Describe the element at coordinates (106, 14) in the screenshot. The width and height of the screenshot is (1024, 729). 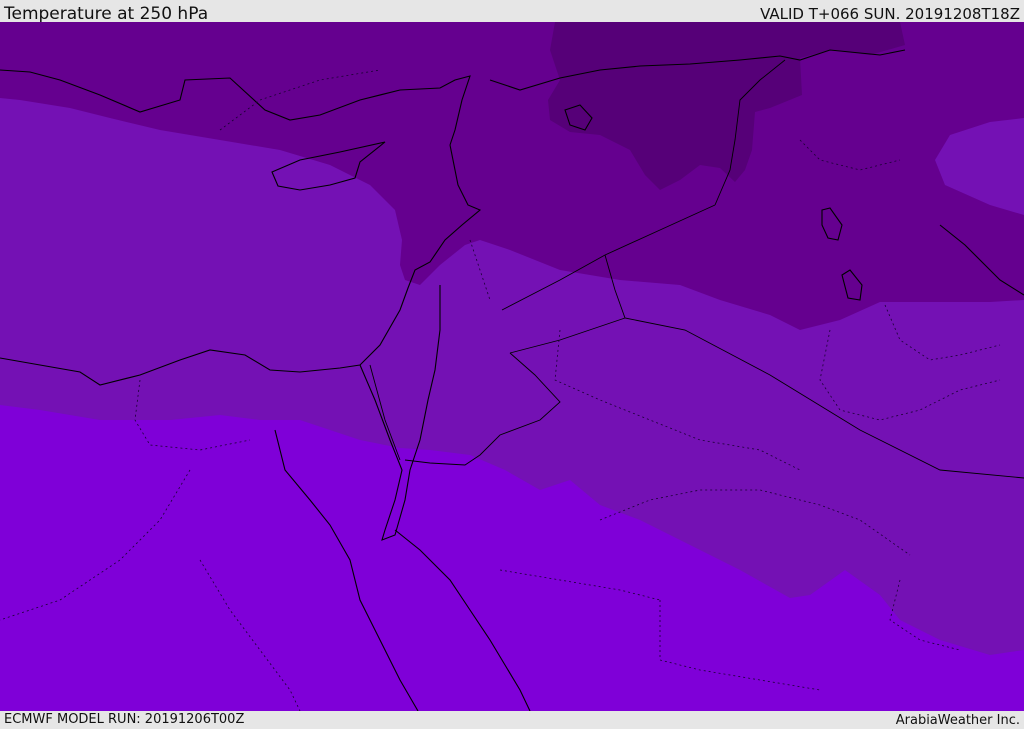
I see `map-title: Temperature at 250 hPa` at that location.